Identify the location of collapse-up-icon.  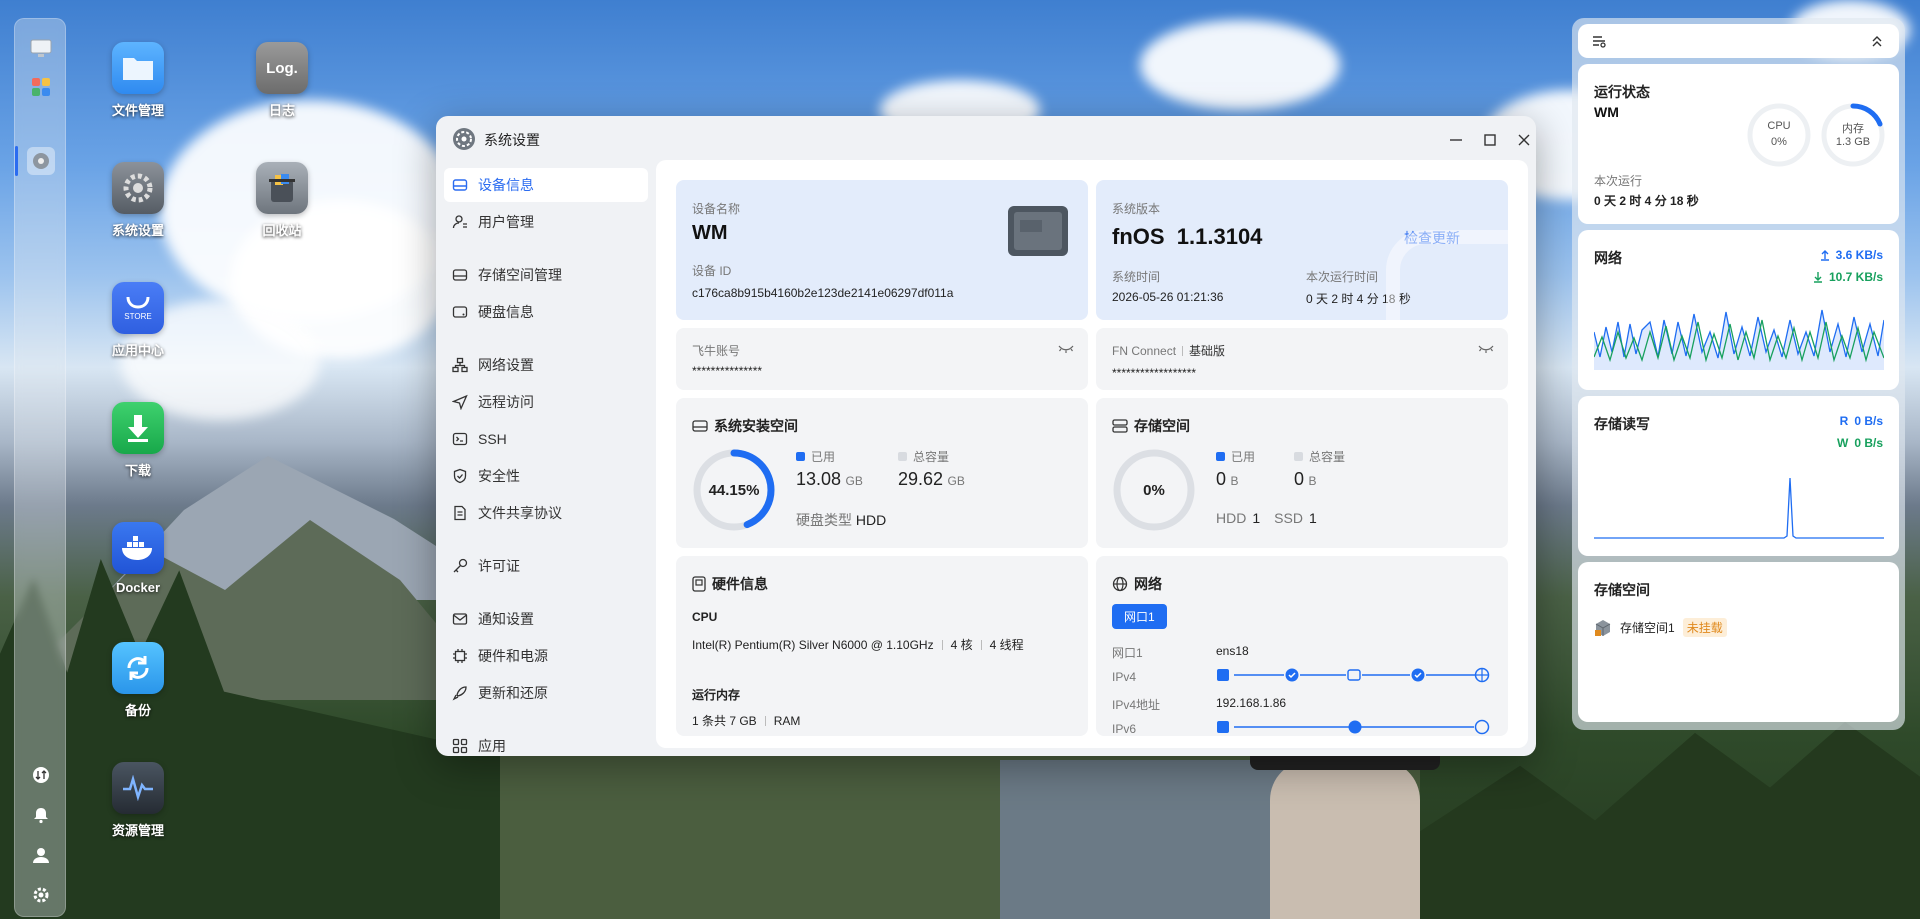
(1877, 43).